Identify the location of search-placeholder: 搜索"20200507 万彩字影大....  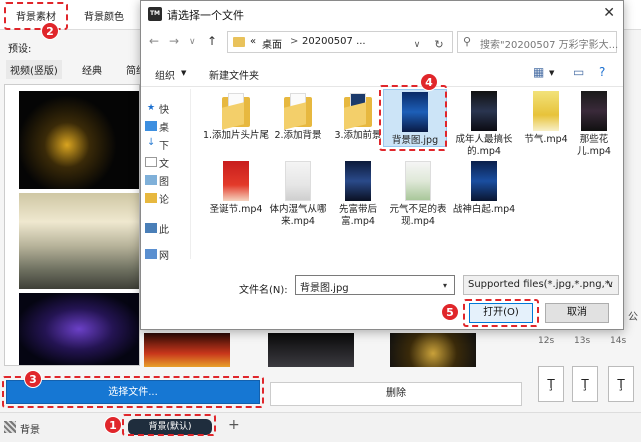
(549, 45).